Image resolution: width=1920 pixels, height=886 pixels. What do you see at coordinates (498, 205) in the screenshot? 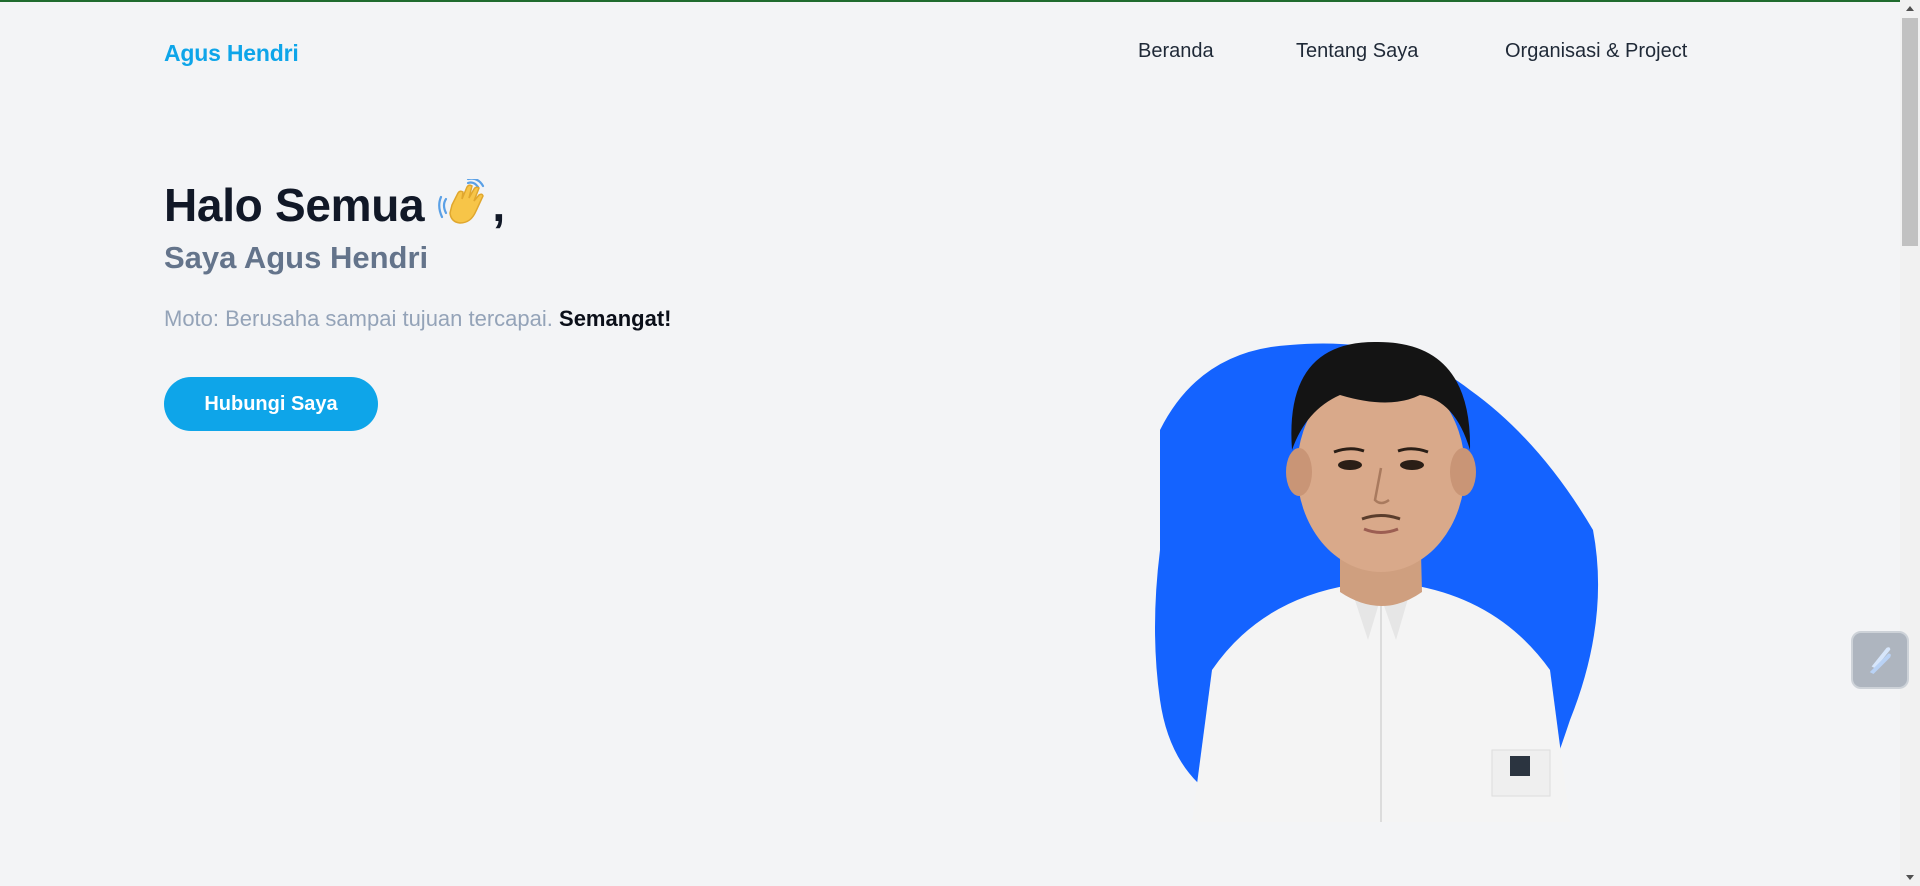
I see `greeting-comma: ,` at bounding box center [498, 205].